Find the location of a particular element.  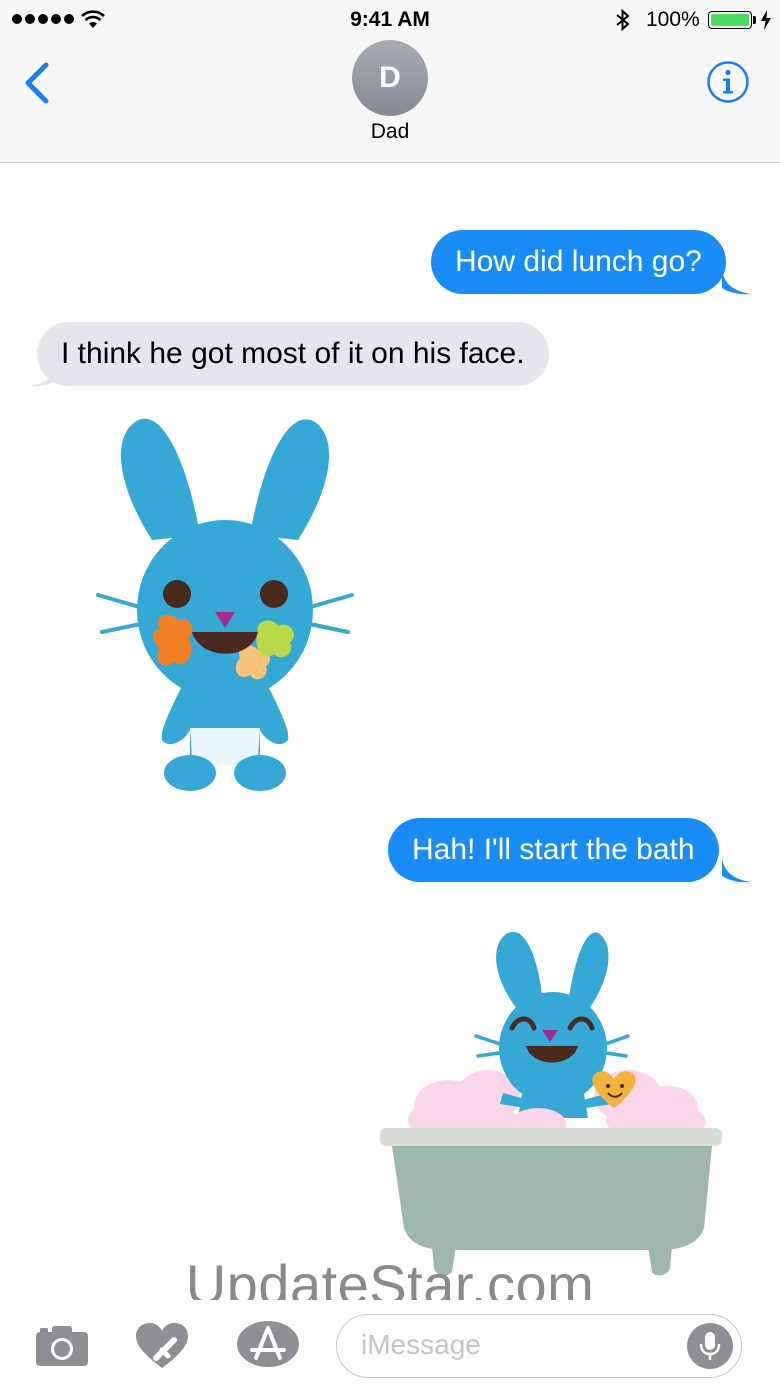

camera-icon is located at coordinates (62, 1346).